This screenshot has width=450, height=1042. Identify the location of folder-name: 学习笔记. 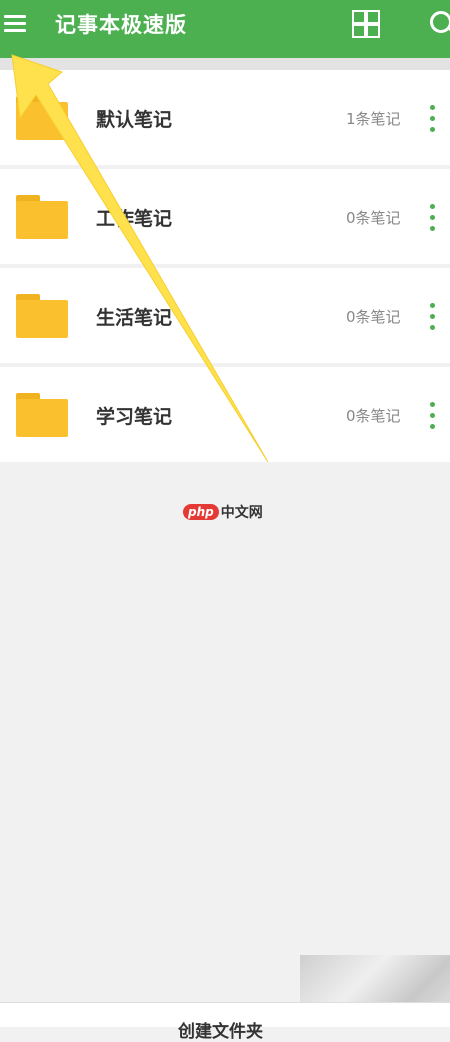
(134, 417).